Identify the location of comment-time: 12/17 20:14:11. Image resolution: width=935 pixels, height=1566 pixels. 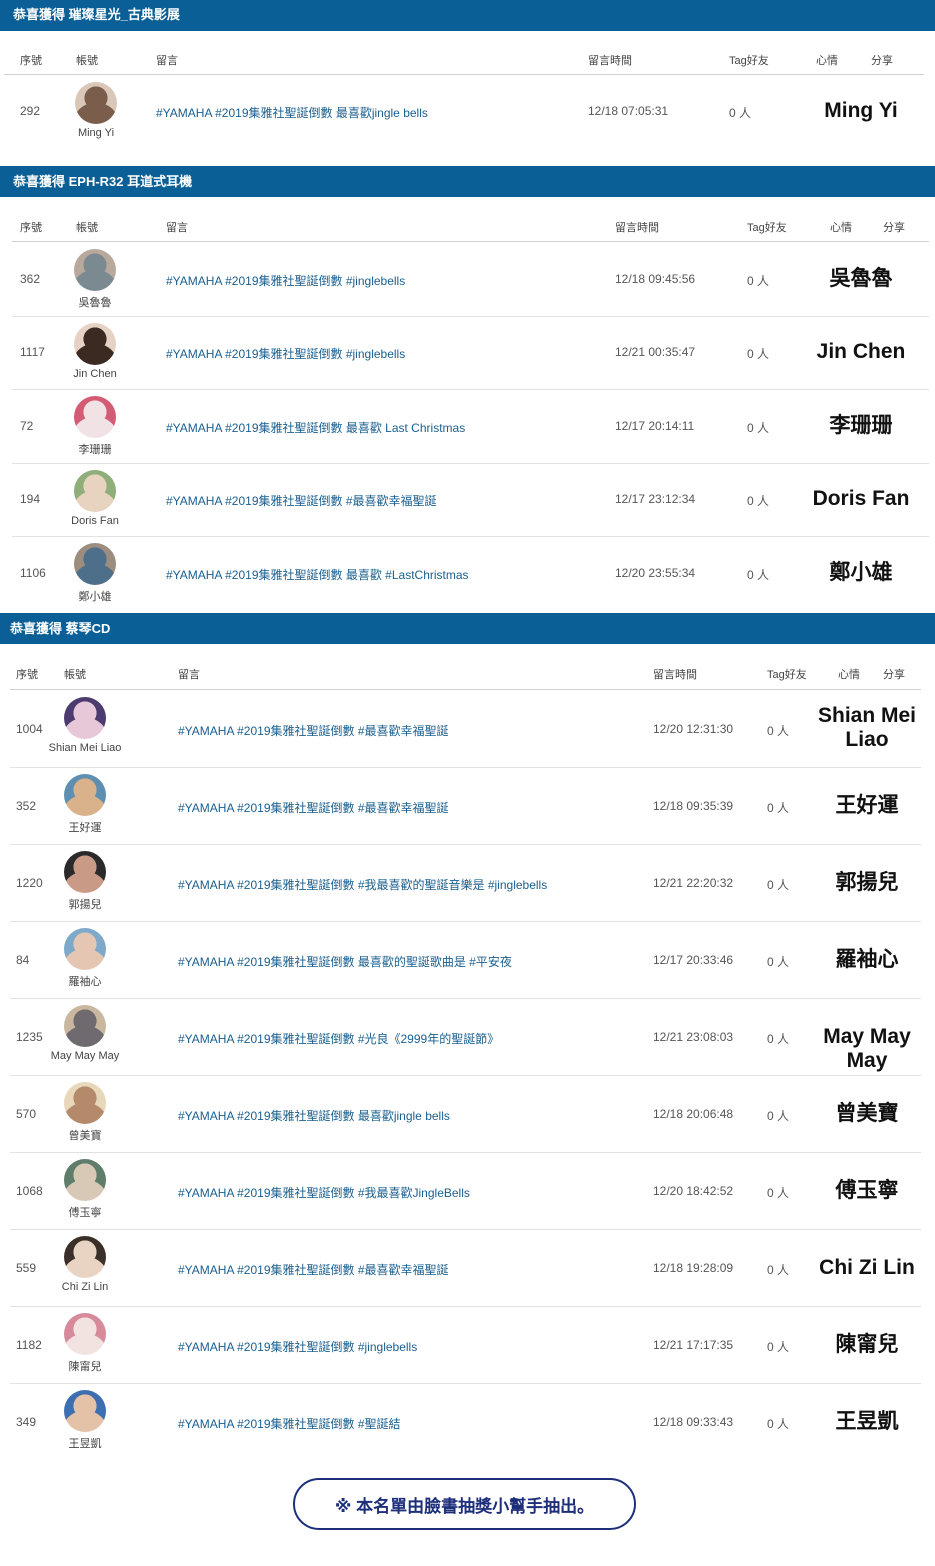
(655, 425).